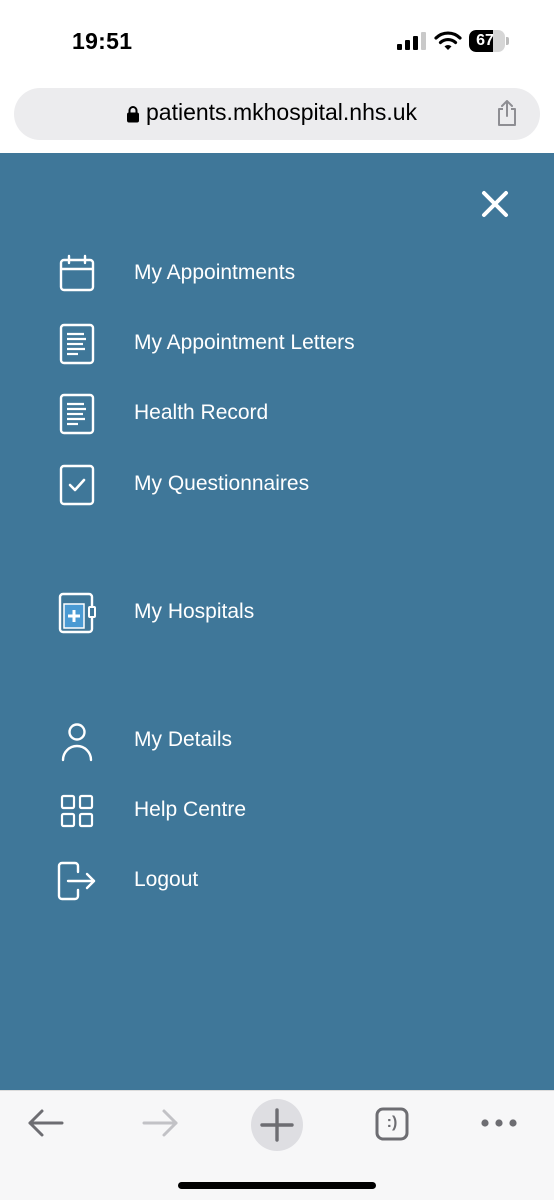 This screenshot has width=554, height=1200. Describe the element at coordinates (495, 204) in the screenshot. I see `close-icon` at that location.